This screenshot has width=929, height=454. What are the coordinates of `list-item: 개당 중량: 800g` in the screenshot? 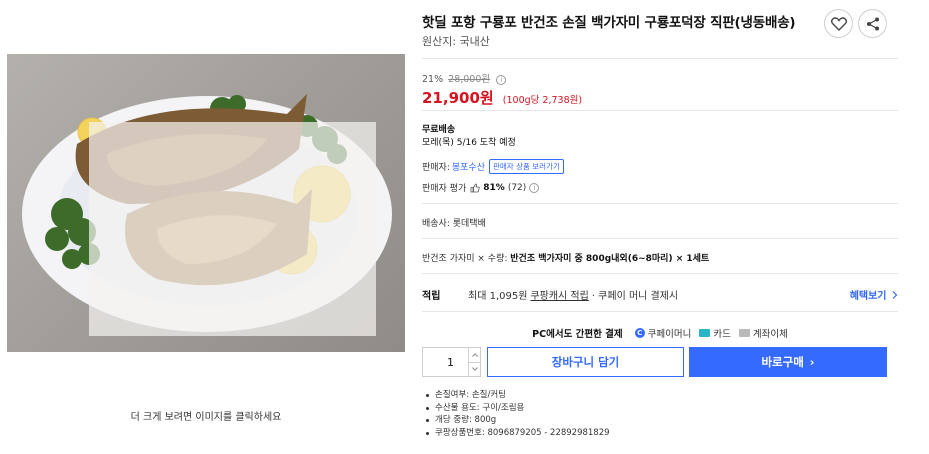 It's located at (518, 420).